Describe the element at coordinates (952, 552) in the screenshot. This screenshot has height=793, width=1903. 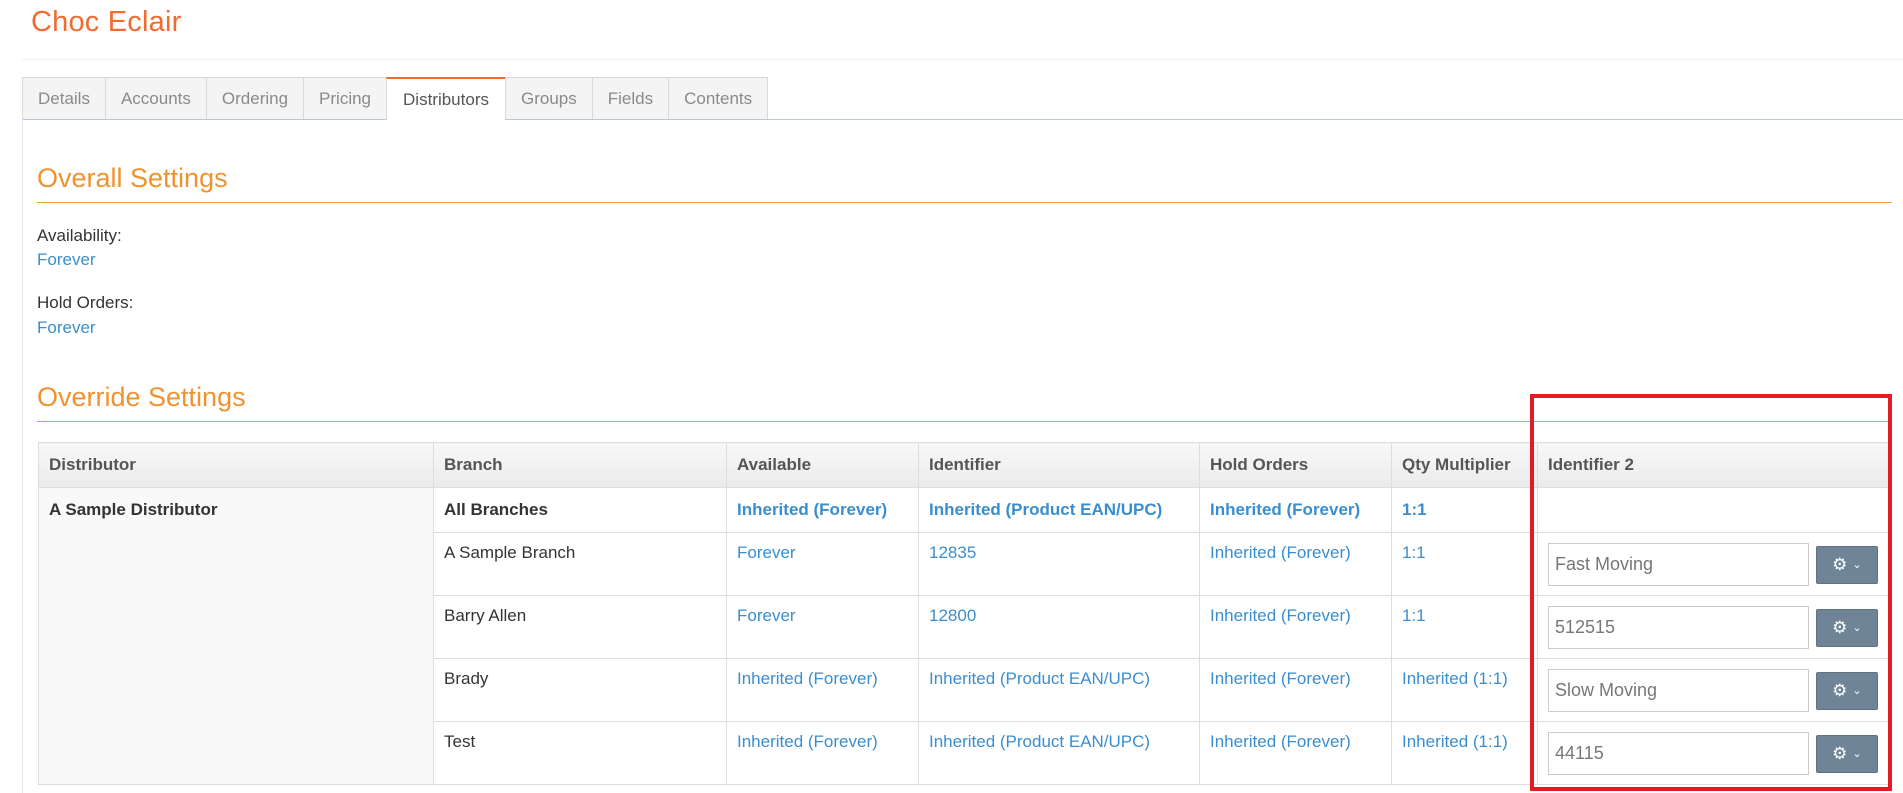
I see `identifier-link: 12835` at that location.